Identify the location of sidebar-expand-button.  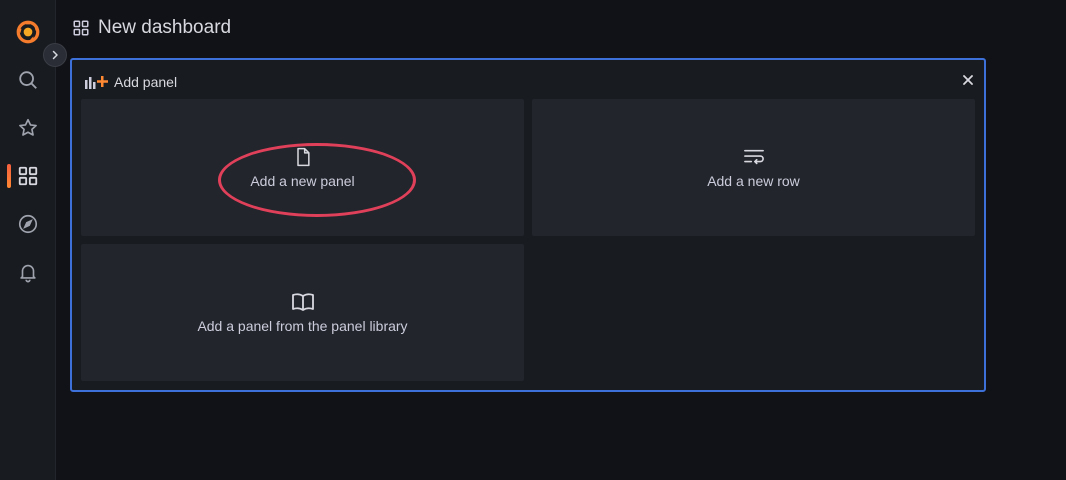
(55, 55).